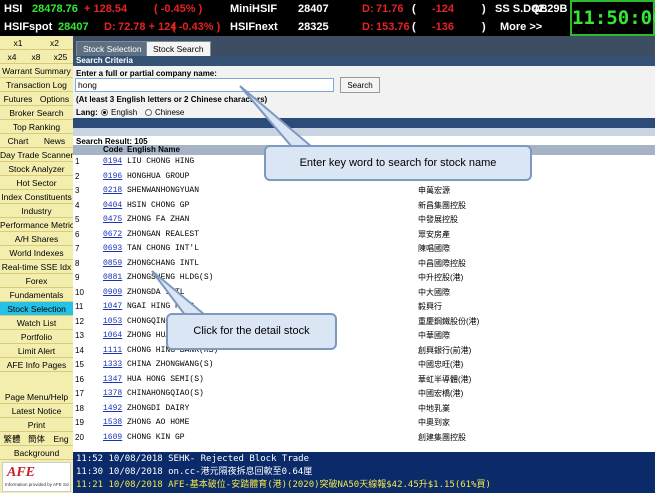 This screenshot has height=493, width=655. What do you see at coordinates (36, 337) in the screenshot?
I see `menu-portfolio: Portfolio` at bounding box center [36, 337].